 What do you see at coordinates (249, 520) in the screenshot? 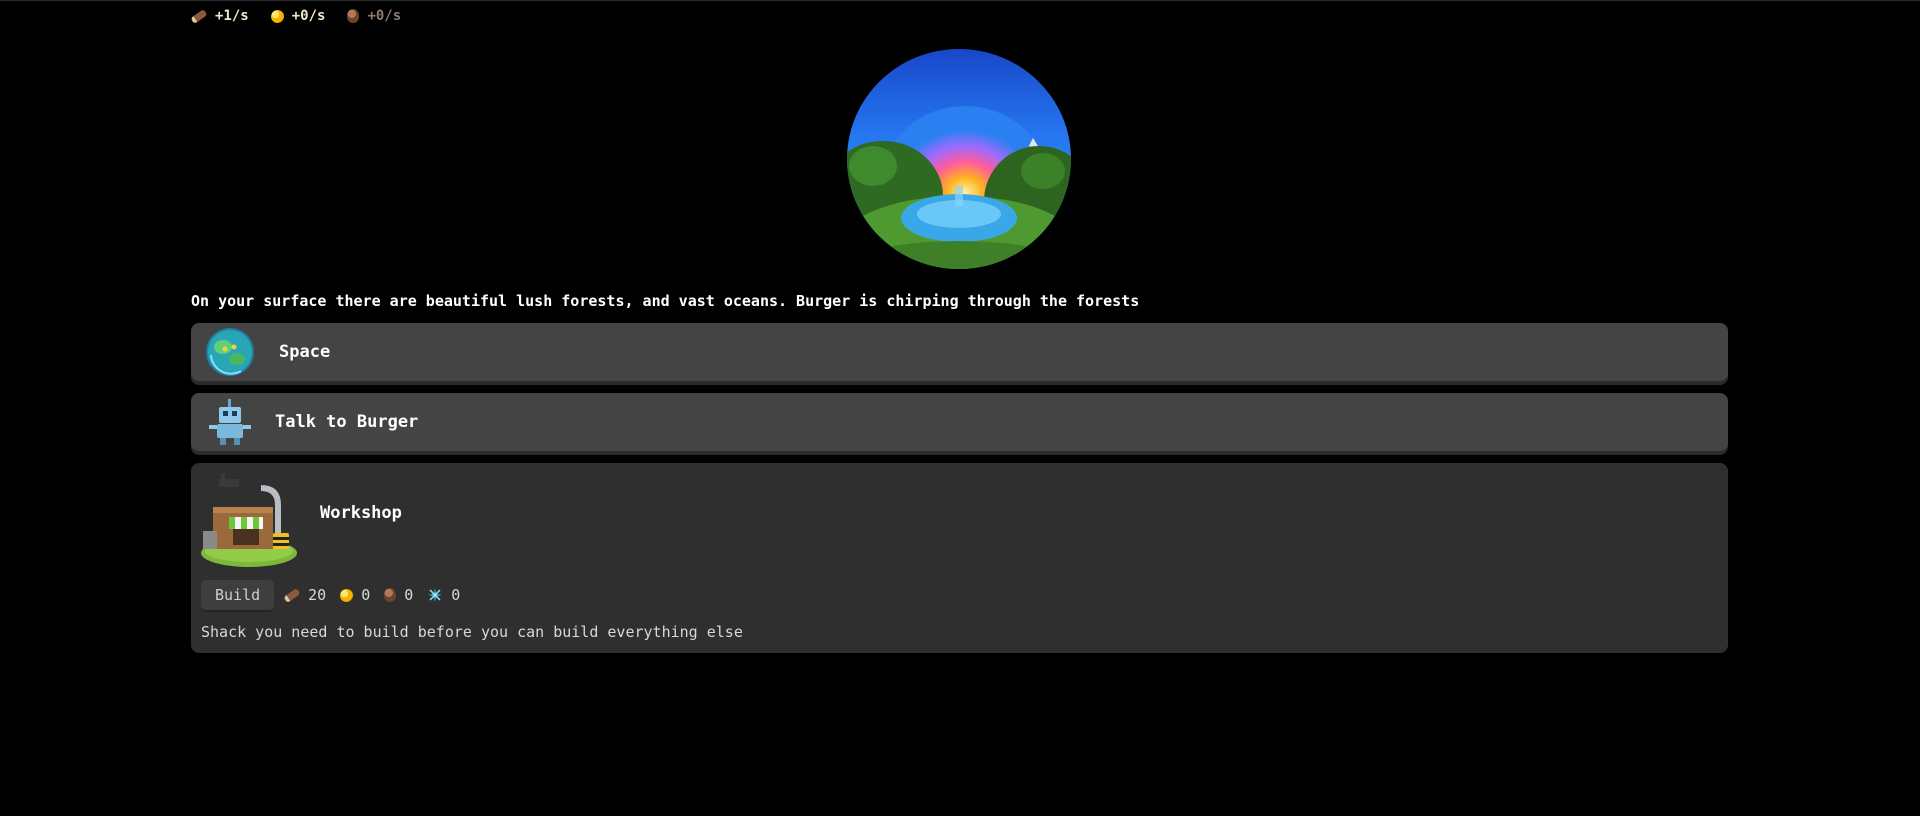
I see `workshop-icon` at bounding box center [249, 520].